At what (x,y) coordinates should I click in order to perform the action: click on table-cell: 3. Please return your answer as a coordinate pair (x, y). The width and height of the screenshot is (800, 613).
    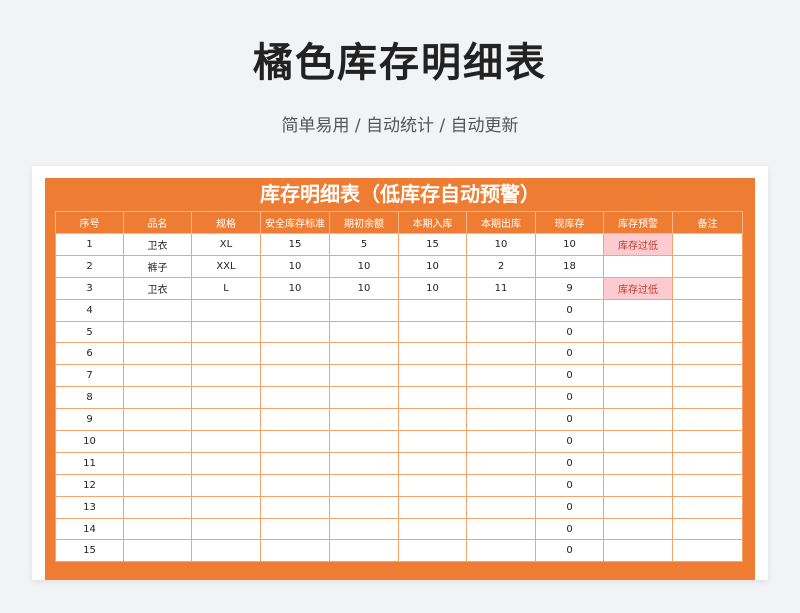
    Looking at the image, I should click on (89, 288).